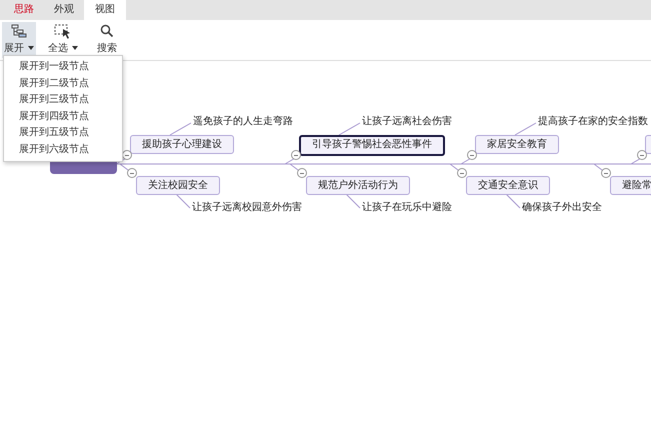 Image resolution: width=651 pixels, height=430 pixels. I want to click on tab: 视图, so click(105, 10).